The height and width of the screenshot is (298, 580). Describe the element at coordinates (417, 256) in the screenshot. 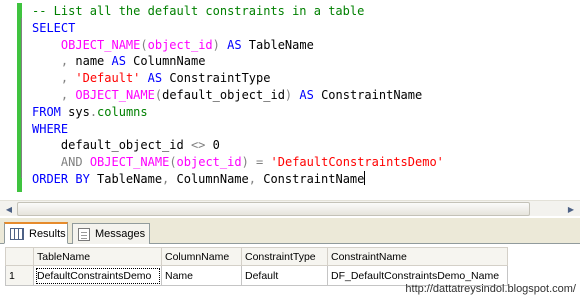

I see `column-header-constraintname: ConstraintName` at that location.